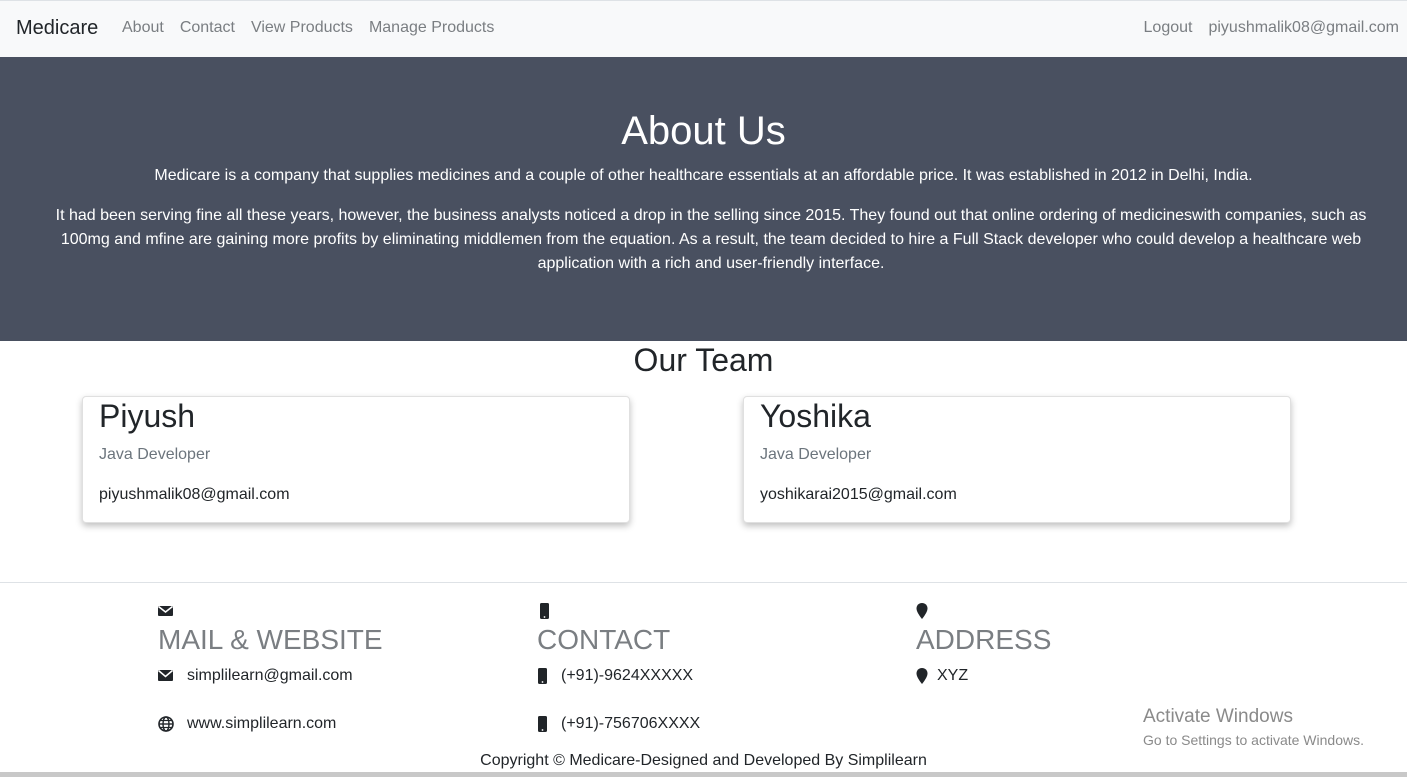 The width and height of the screenshot is (1407, 777). I want to click on mail-email-row: simplilearn@gmail.com, so click(255, 676).